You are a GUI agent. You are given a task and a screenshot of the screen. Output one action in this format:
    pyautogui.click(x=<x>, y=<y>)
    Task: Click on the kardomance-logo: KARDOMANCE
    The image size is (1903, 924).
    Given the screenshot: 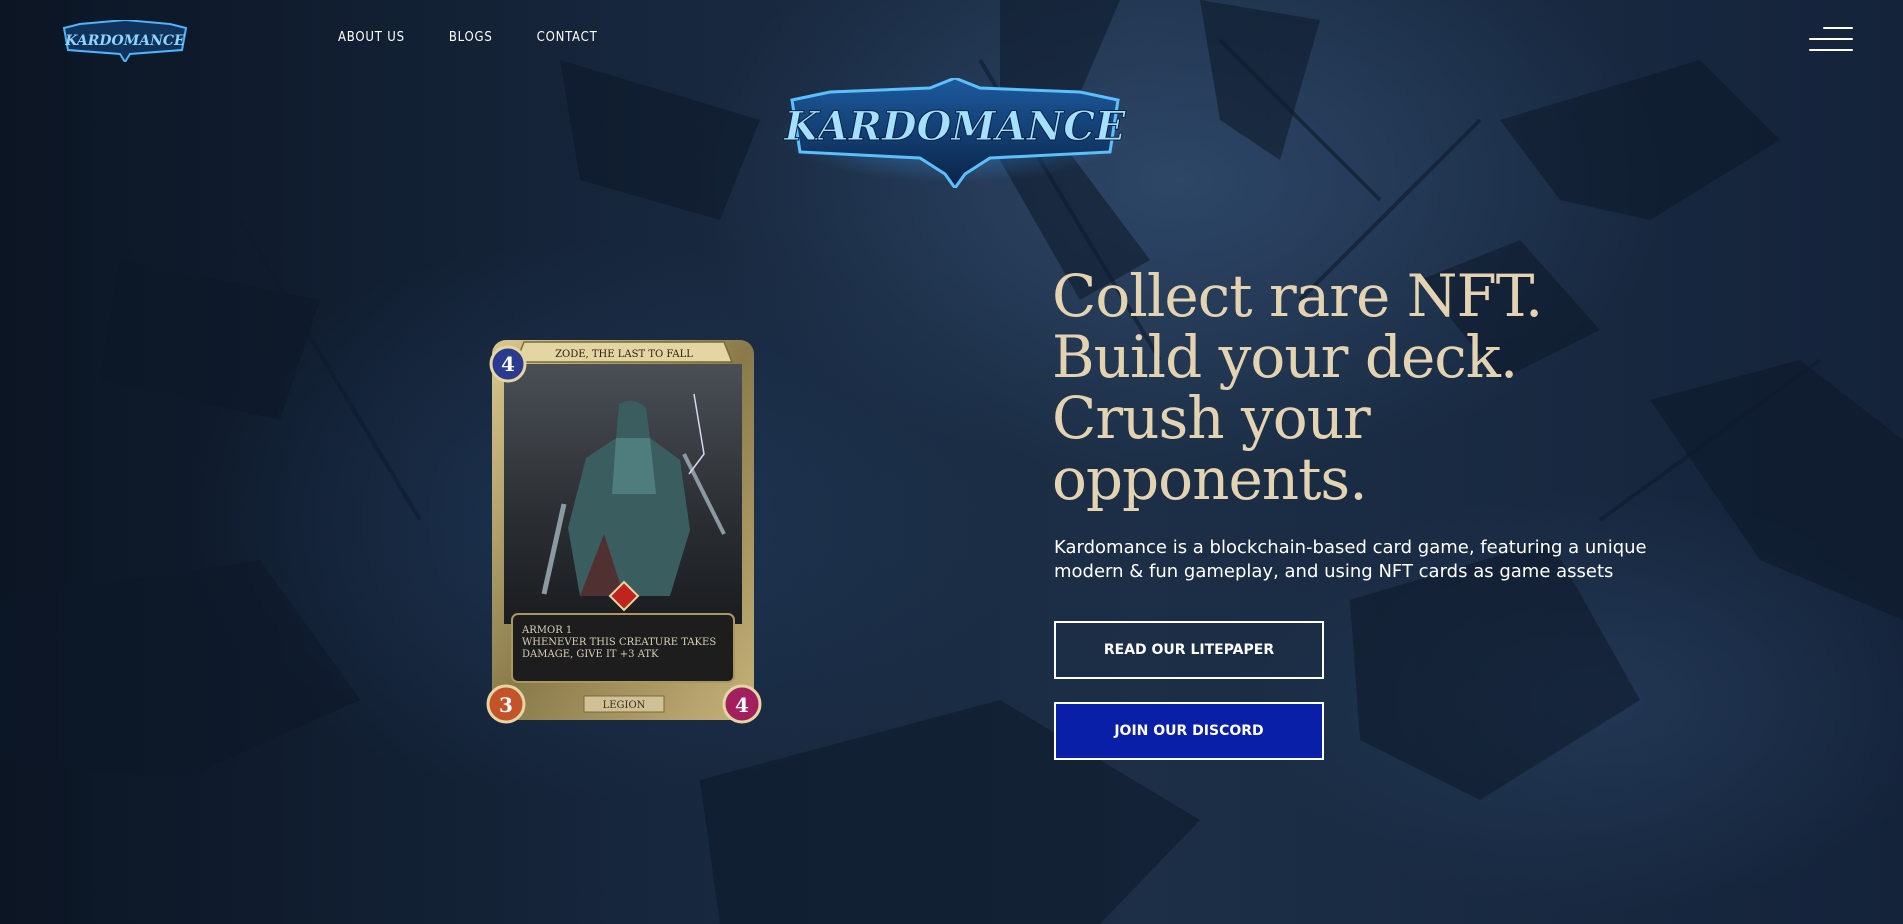 What is the action you would take?
    pyautogui.click(x=125, y=41)
    